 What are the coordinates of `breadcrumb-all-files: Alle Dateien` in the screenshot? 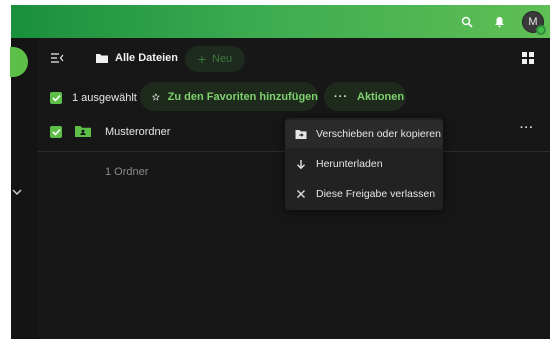 It's located at (146, 58).